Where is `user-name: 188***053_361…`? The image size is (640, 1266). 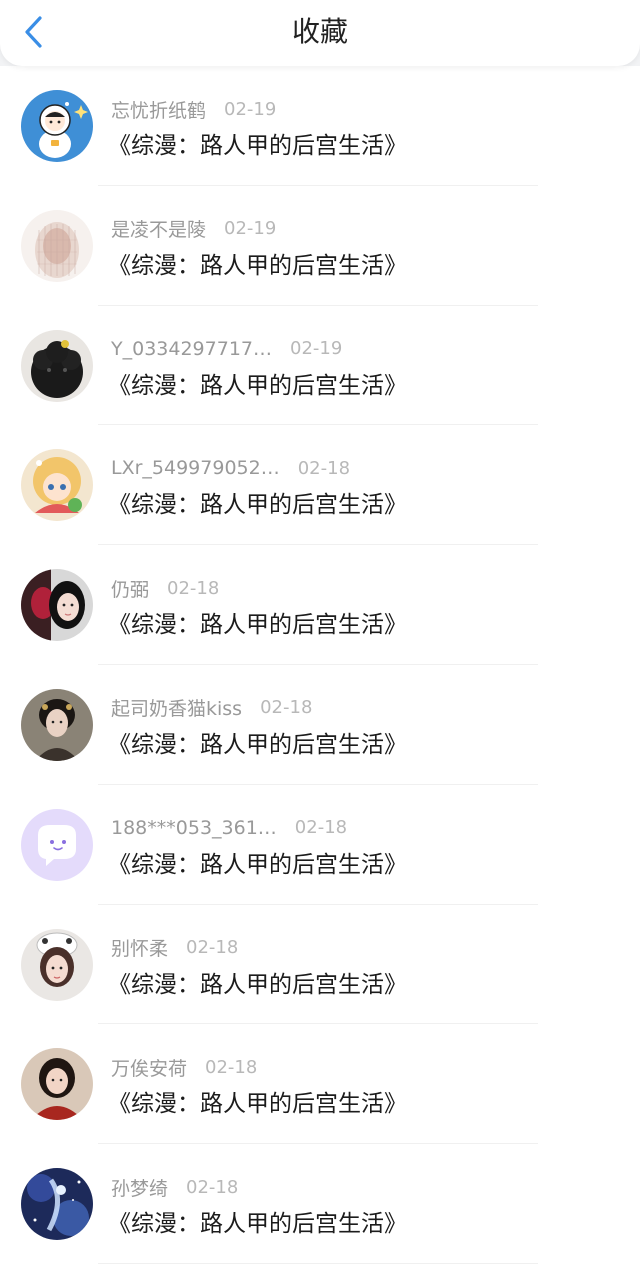 user-name: 188***053_361… is located at coordinates (194, 828).